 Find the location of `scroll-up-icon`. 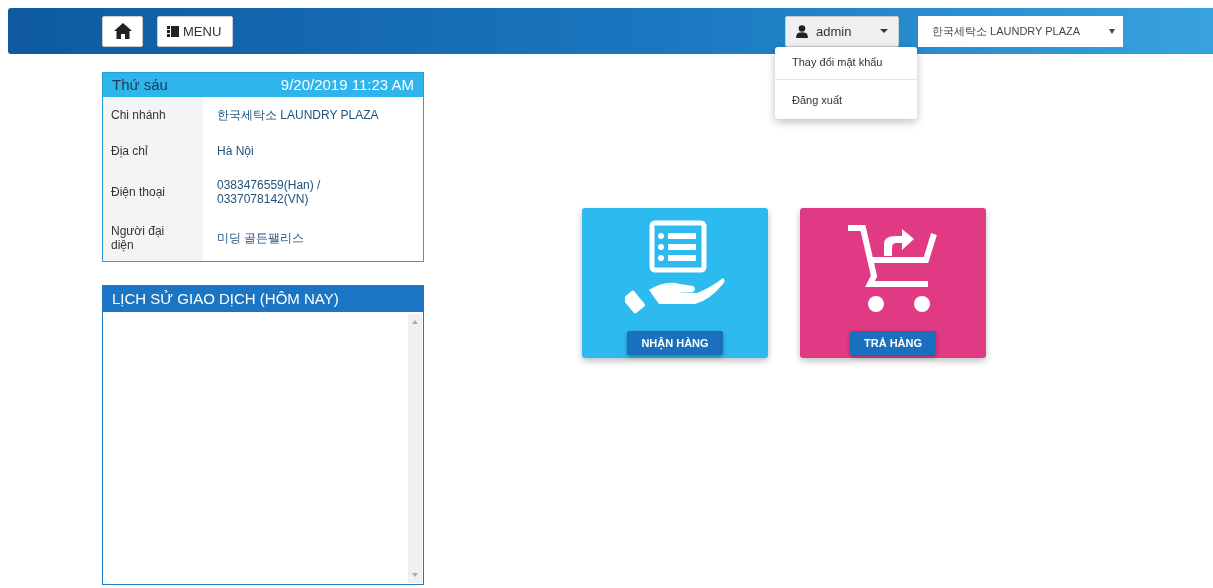

scroll-up-icon is located at coordinates (415, 322).